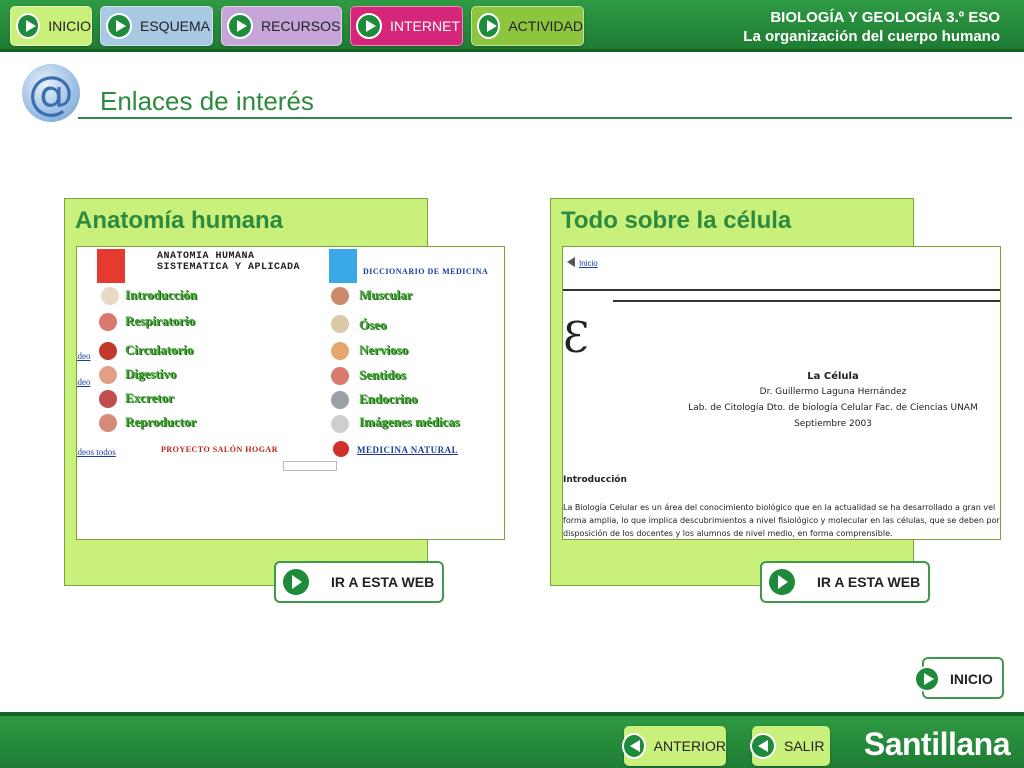 The image size is (1024, 768). I want to click on eye-icon, so click(340, 376).